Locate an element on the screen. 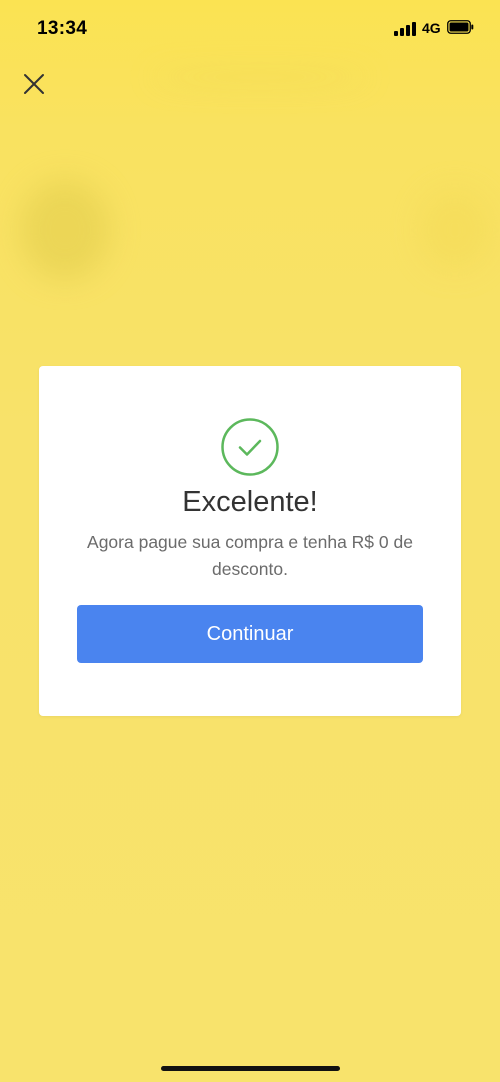 This screenshot has width=500, height=1082. network-type: 4G is located at coordinates (431, 28).